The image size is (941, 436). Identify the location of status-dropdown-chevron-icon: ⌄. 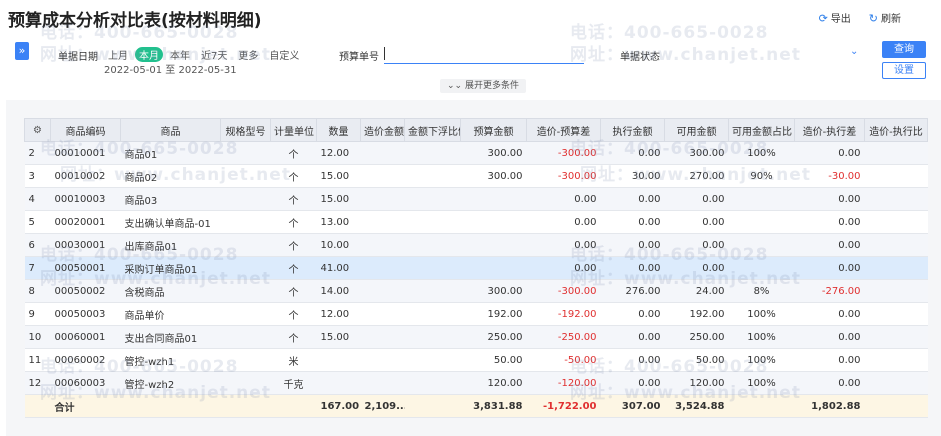
(854, 51).